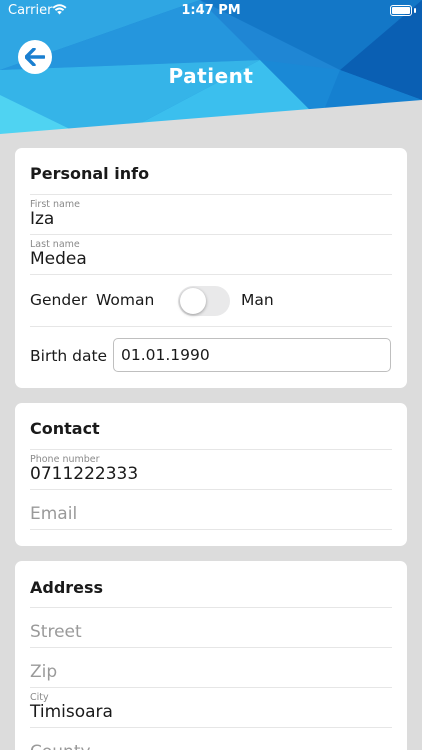  I want to click on phone-field: Phone number 0711222333, so click(211, 470).